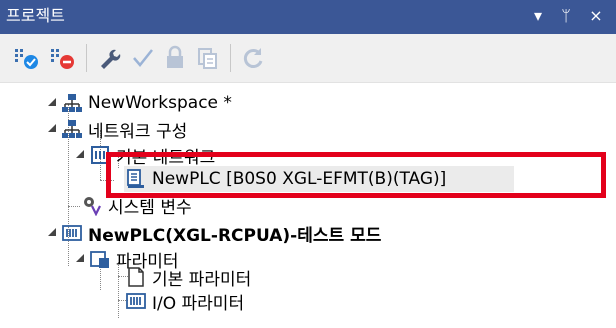  I want to click on tree-item-label: I/O 파라미터, so click(198, 303).